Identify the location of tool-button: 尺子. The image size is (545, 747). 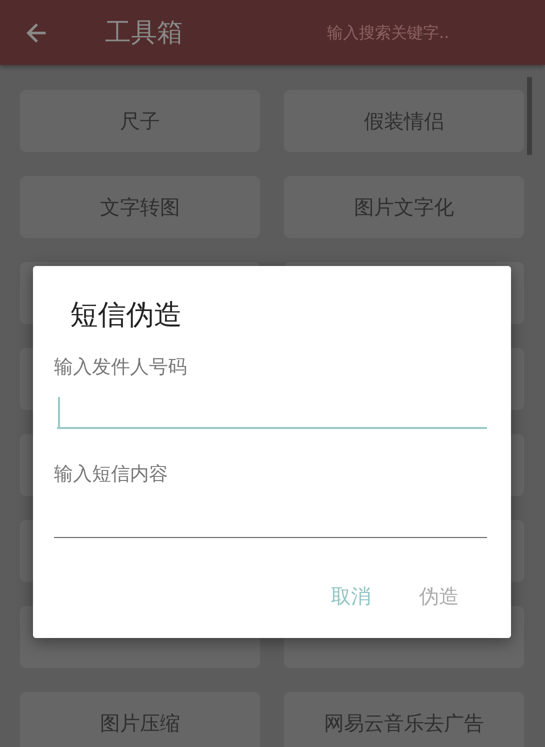
(140, 121).